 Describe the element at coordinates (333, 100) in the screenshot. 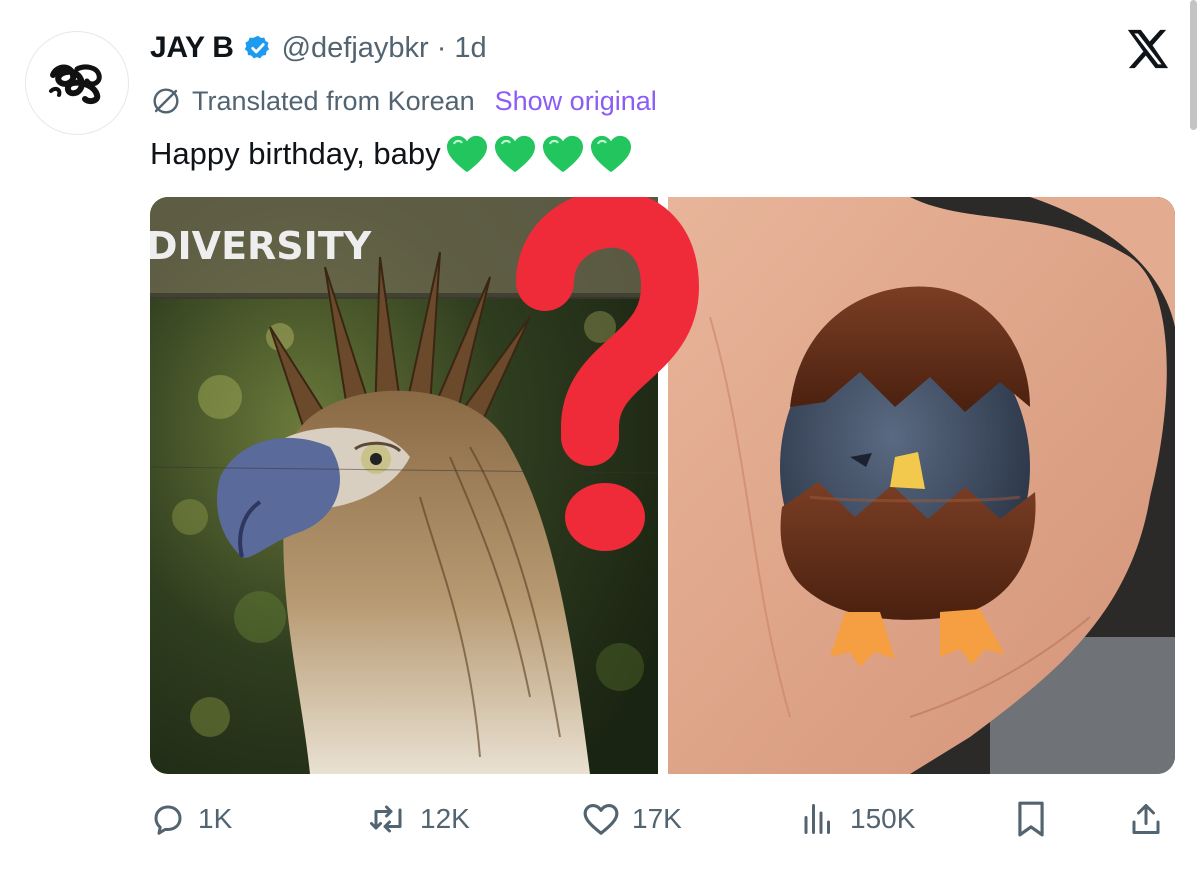

I see `translated-label: Translated from Korean` at that location.